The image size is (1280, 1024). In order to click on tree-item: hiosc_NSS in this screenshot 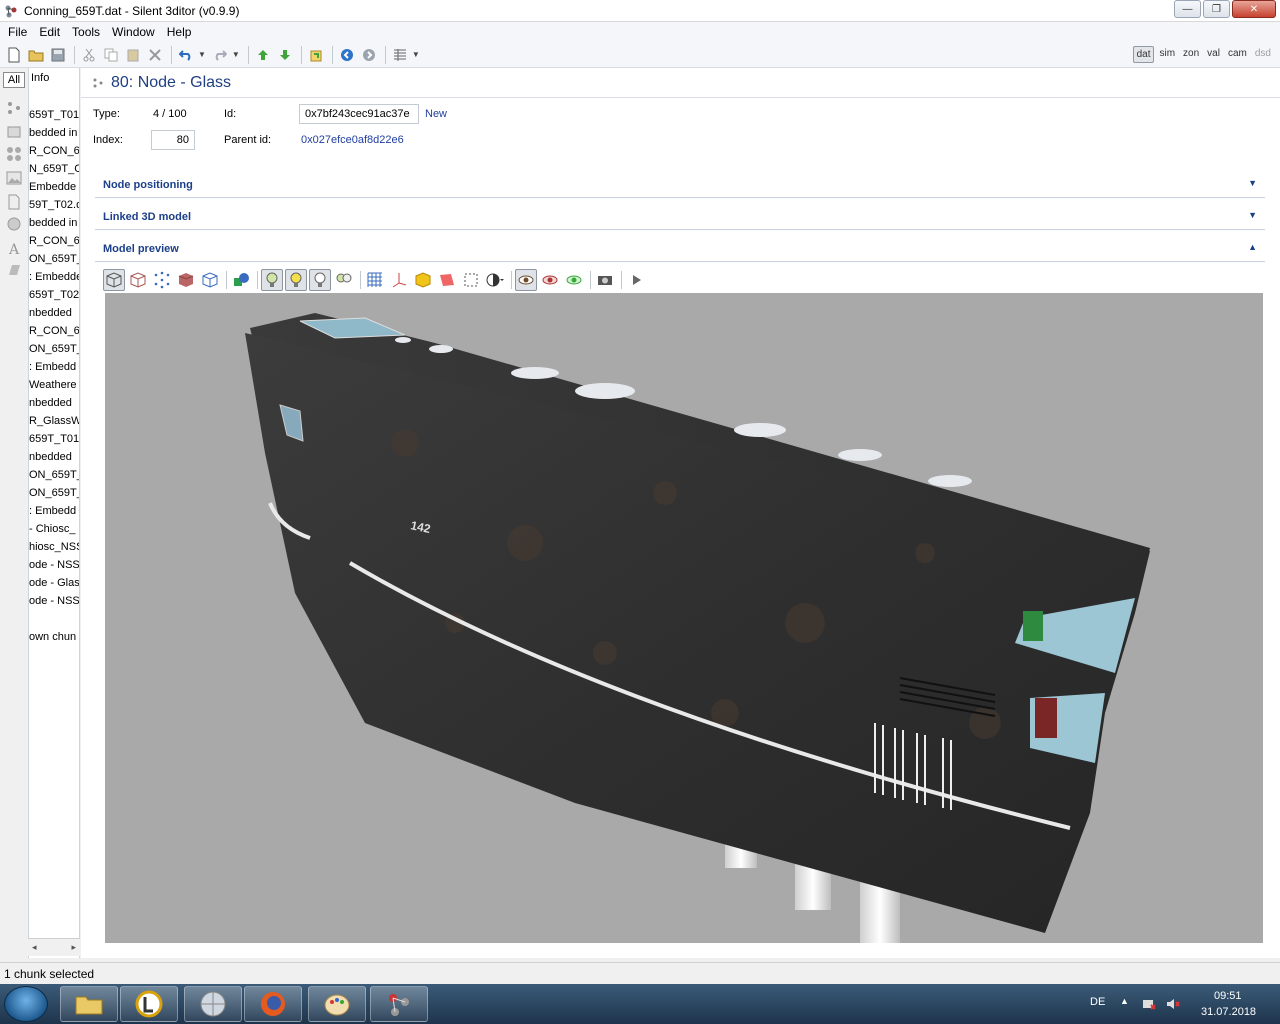, I will do `click(54, 547)`.